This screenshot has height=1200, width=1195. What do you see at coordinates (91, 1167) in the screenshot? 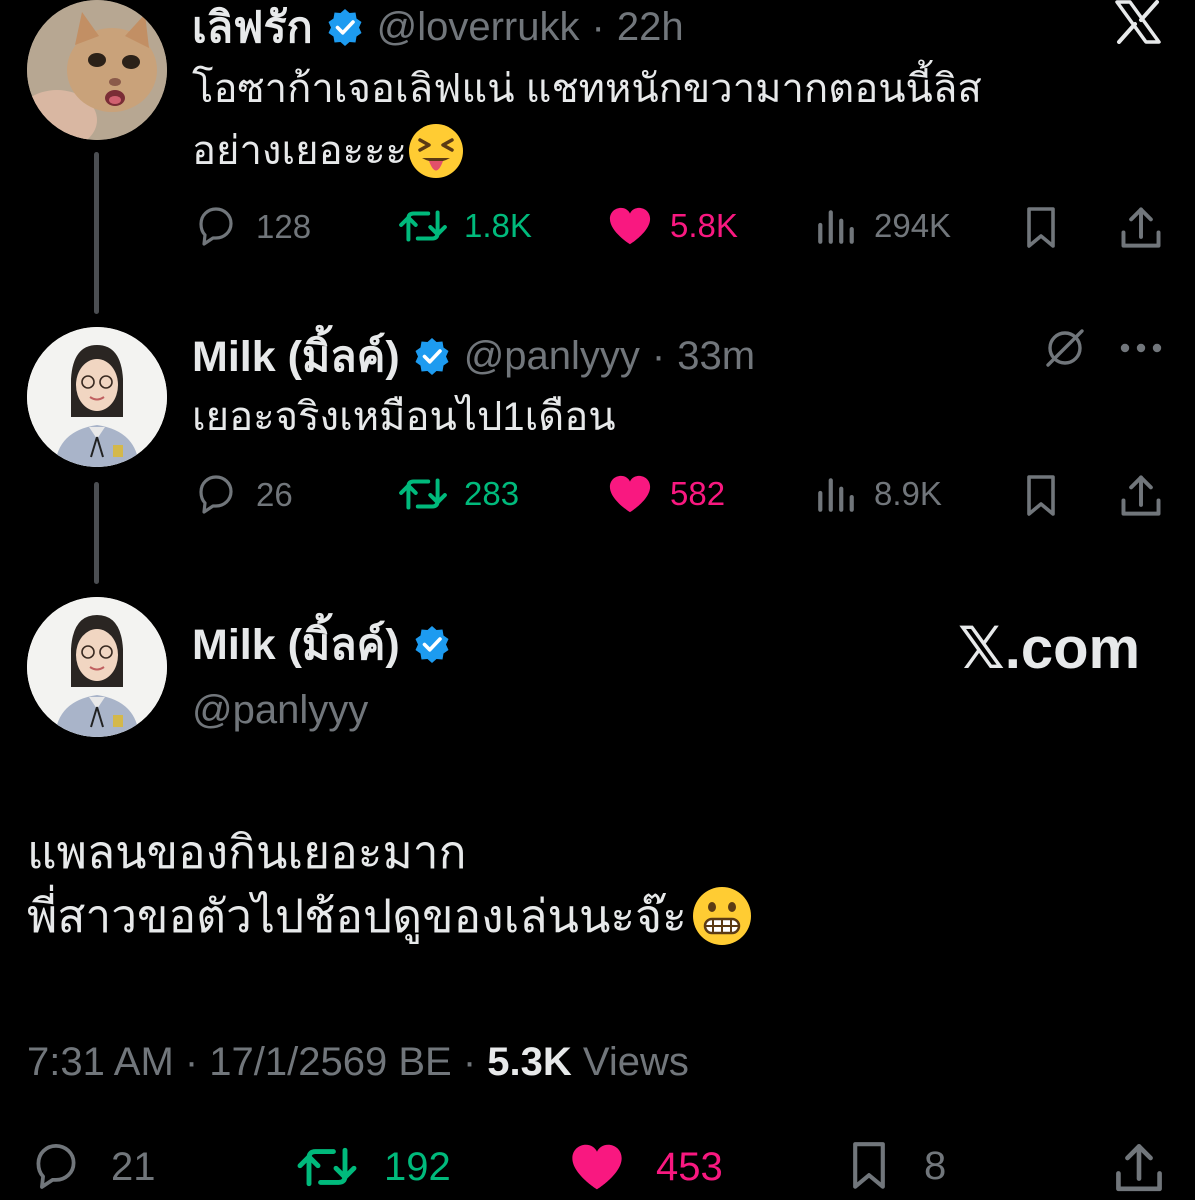
I see `reply-button: 21` at bounding box center [91, 1167].